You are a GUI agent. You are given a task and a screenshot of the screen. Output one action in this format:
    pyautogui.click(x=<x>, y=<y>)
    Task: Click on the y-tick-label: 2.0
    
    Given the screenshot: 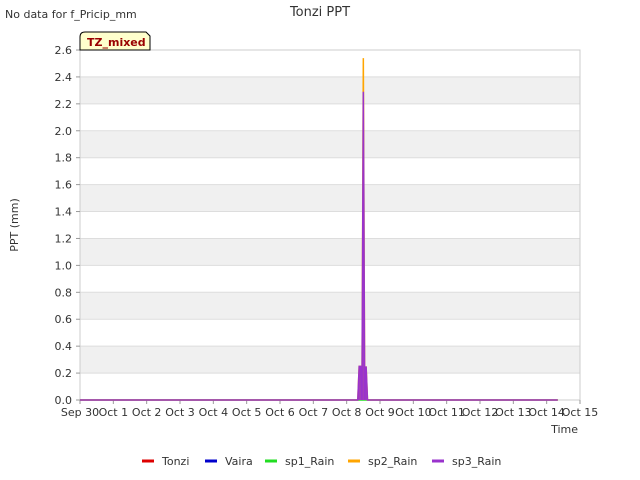 What is the action you would take?
    pyautogui.click(x=64, y=131)
    